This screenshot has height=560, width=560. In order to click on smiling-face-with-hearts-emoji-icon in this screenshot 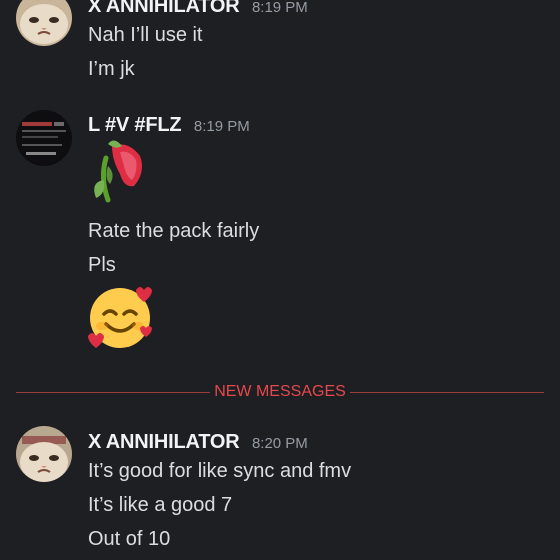, I will do `click(121, 320)`.